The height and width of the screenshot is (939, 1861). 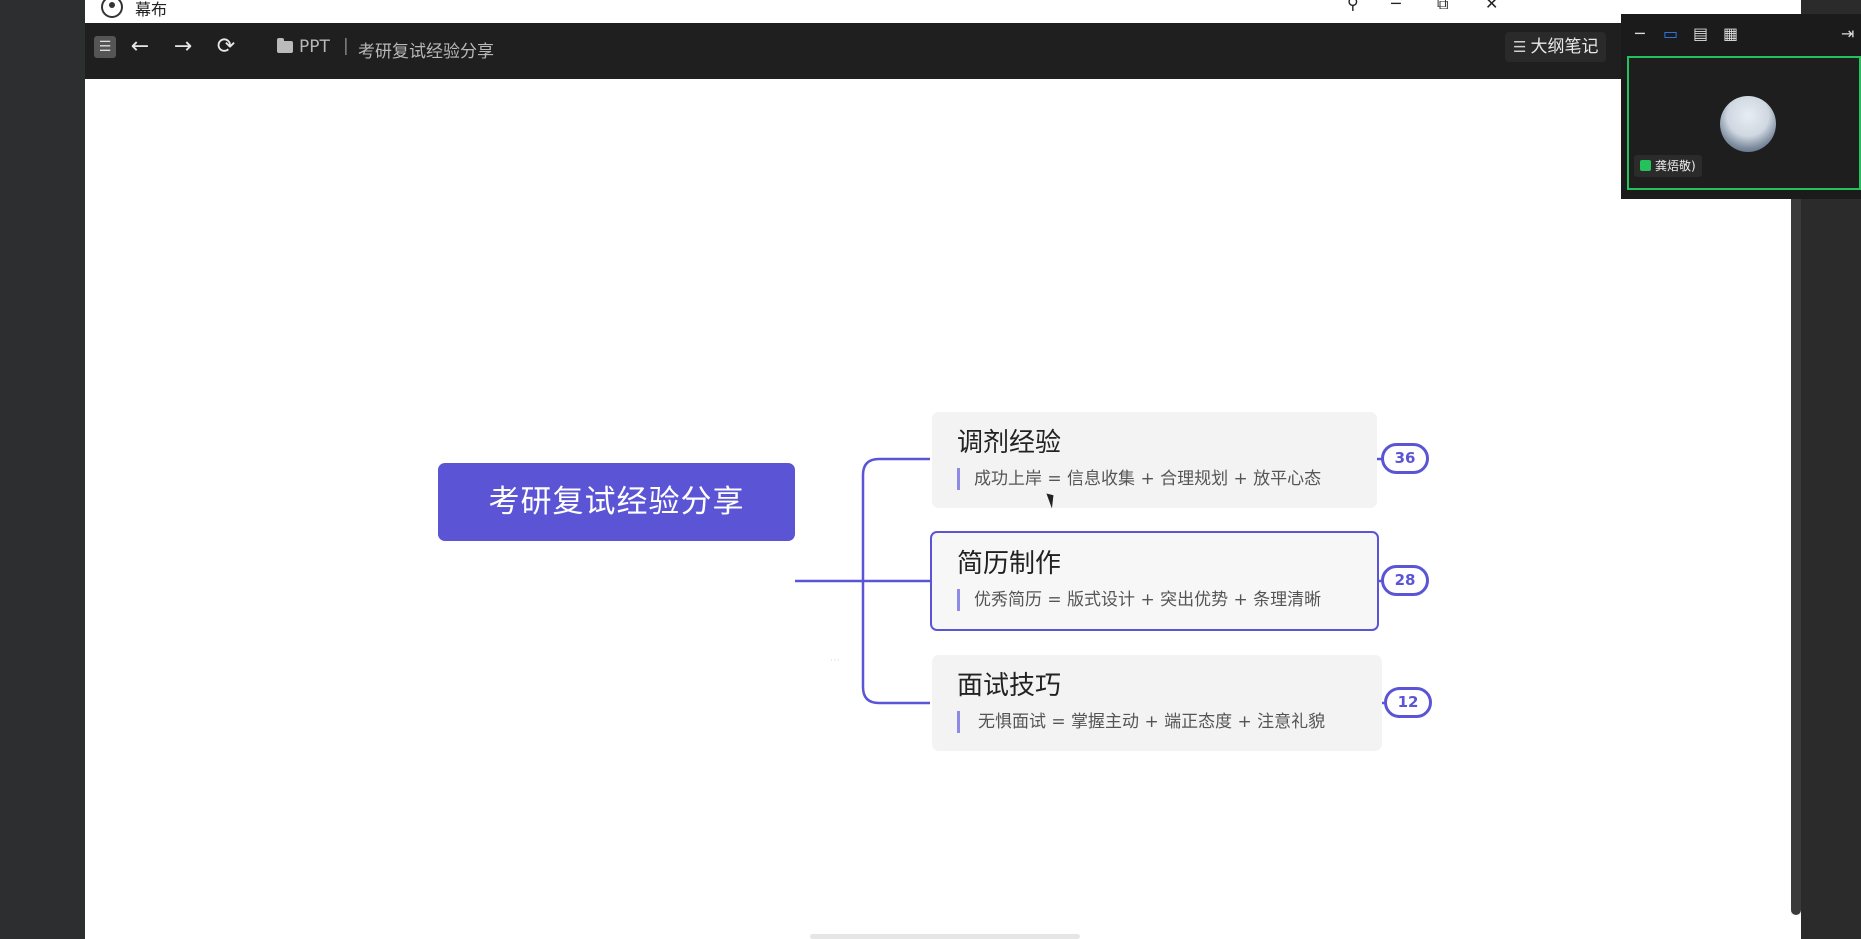 I want to click on branch-title: 简历制作, so click(x=1009, y=564).